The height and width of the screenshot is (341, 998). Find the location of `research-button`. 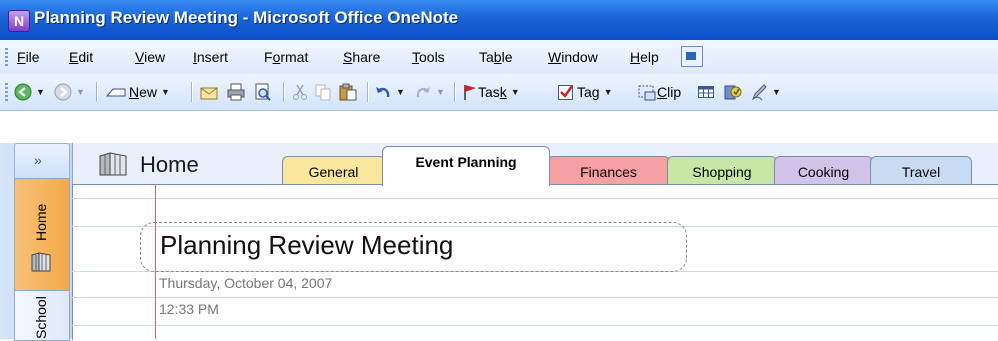

research-button is located at coordinates (733, 92).